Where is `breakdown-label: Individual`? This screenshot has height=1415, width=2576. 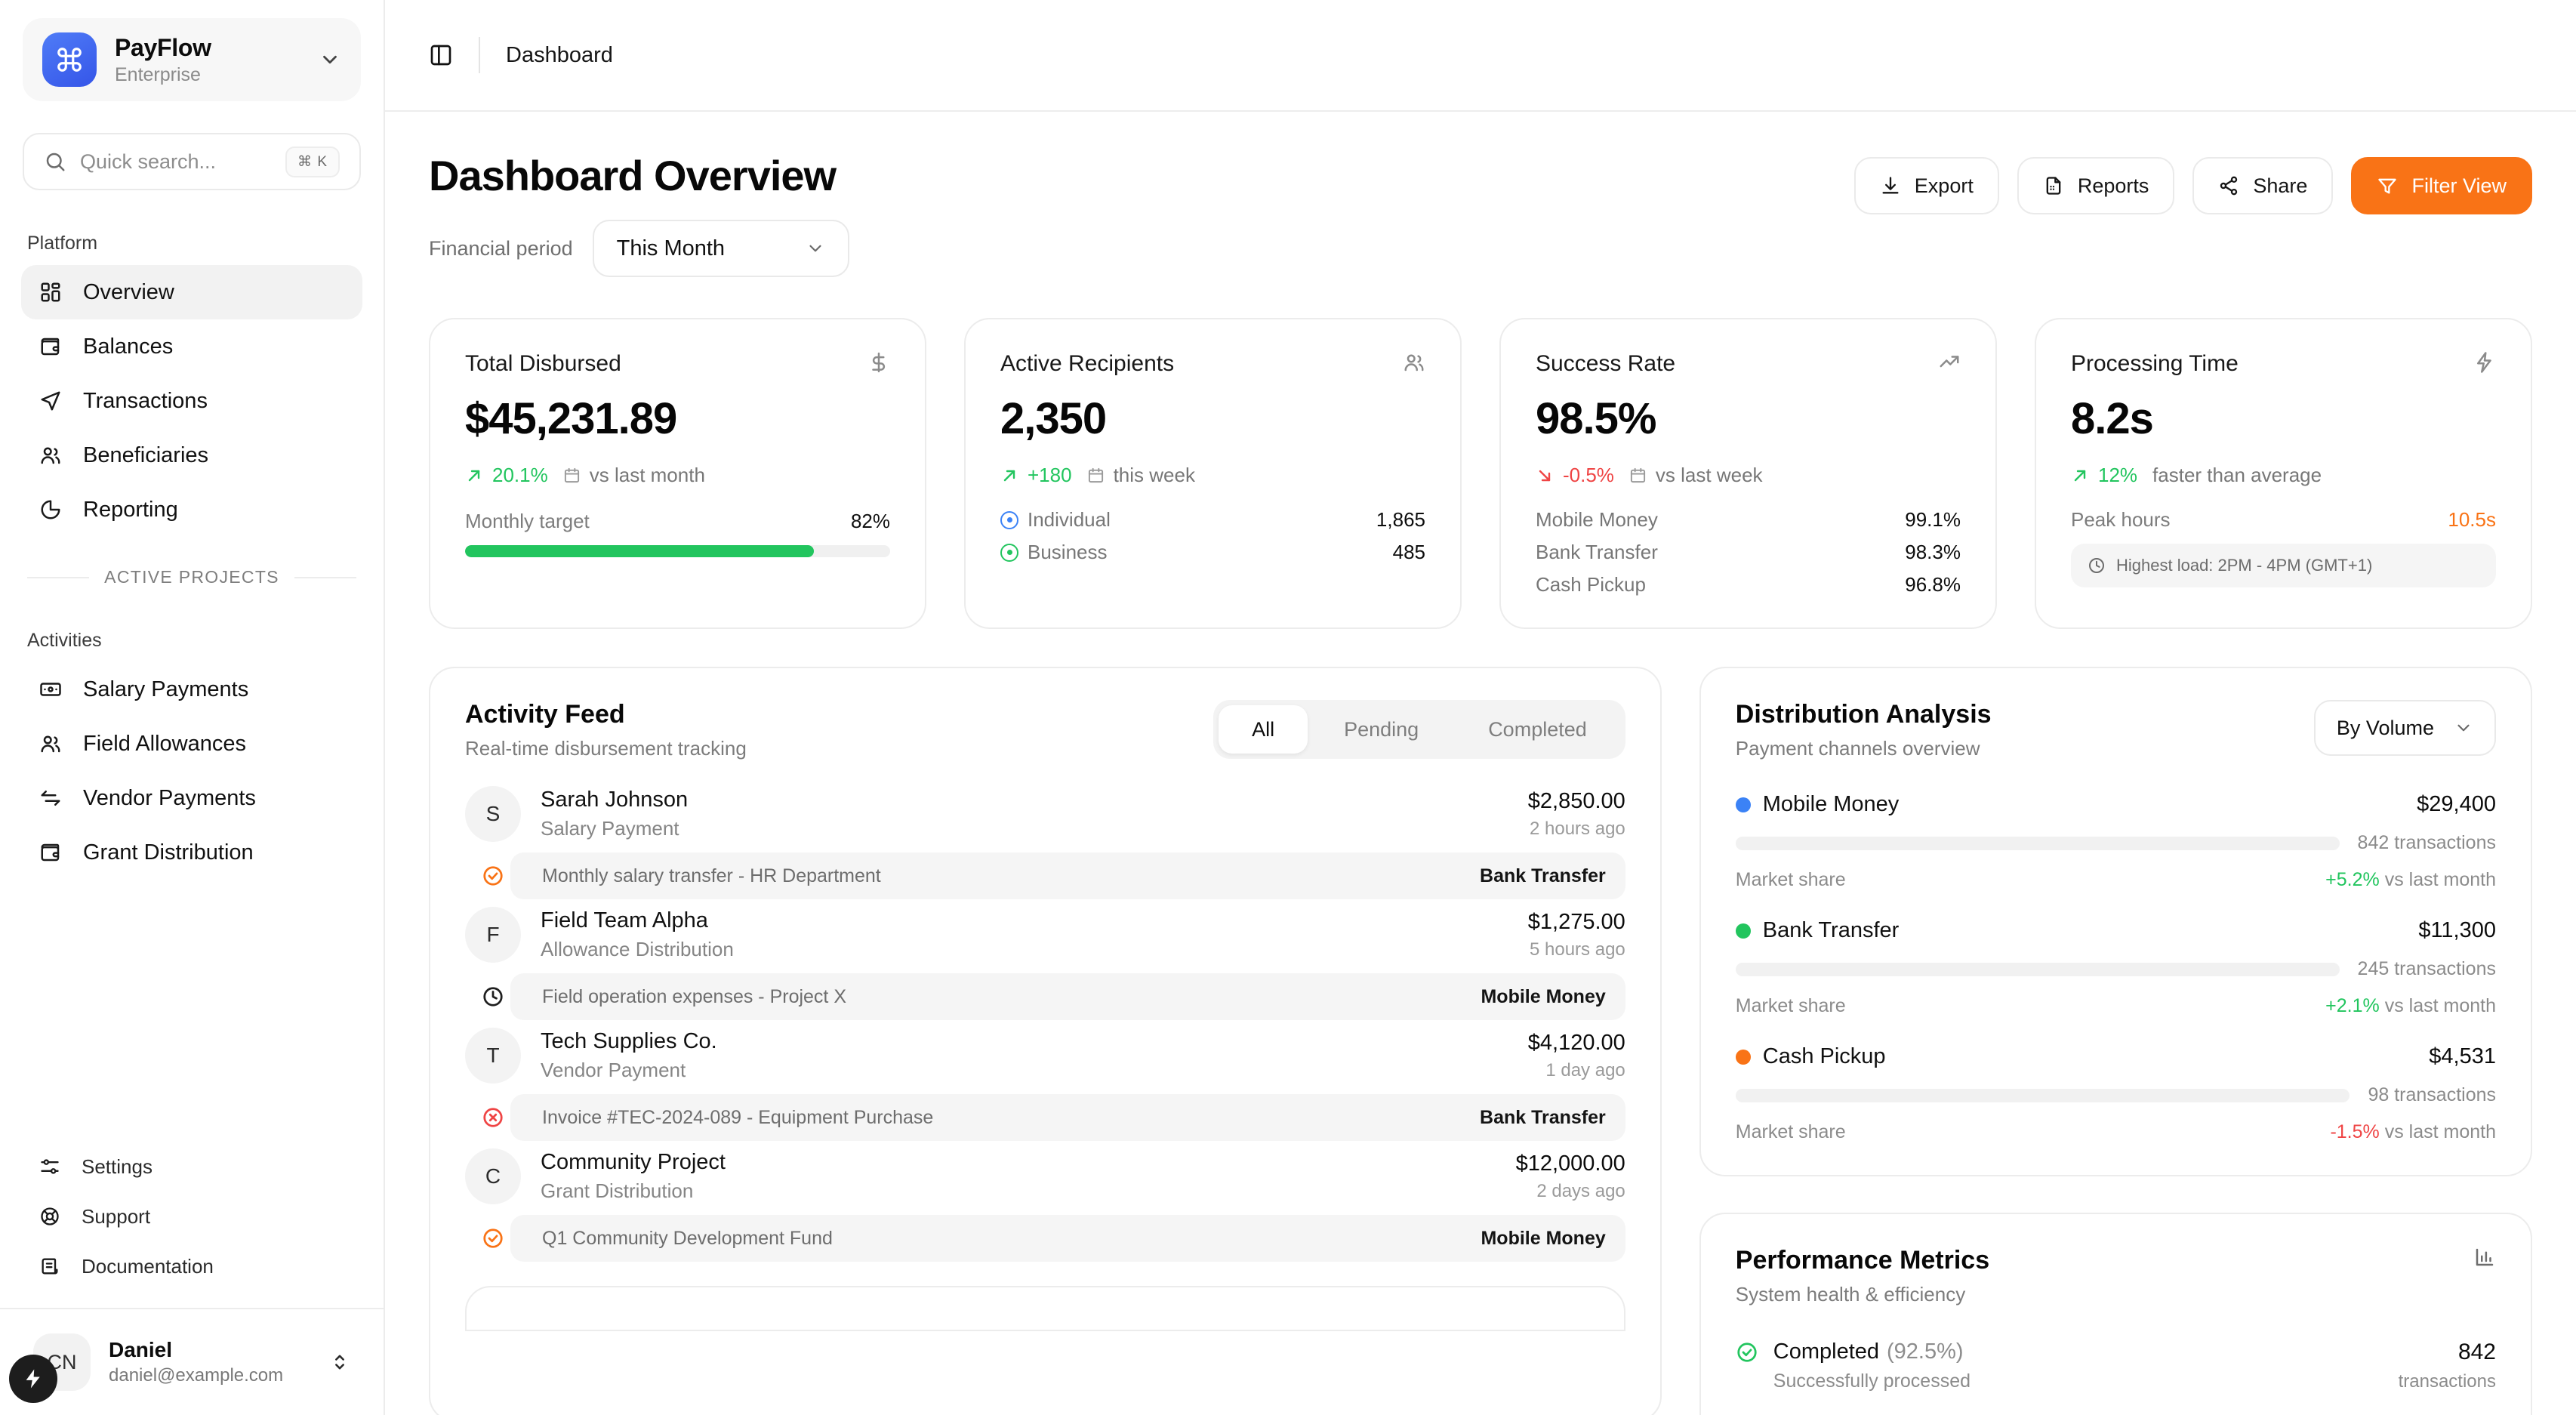 breakdown-label: Individual is located at coordinates (1069, 519).